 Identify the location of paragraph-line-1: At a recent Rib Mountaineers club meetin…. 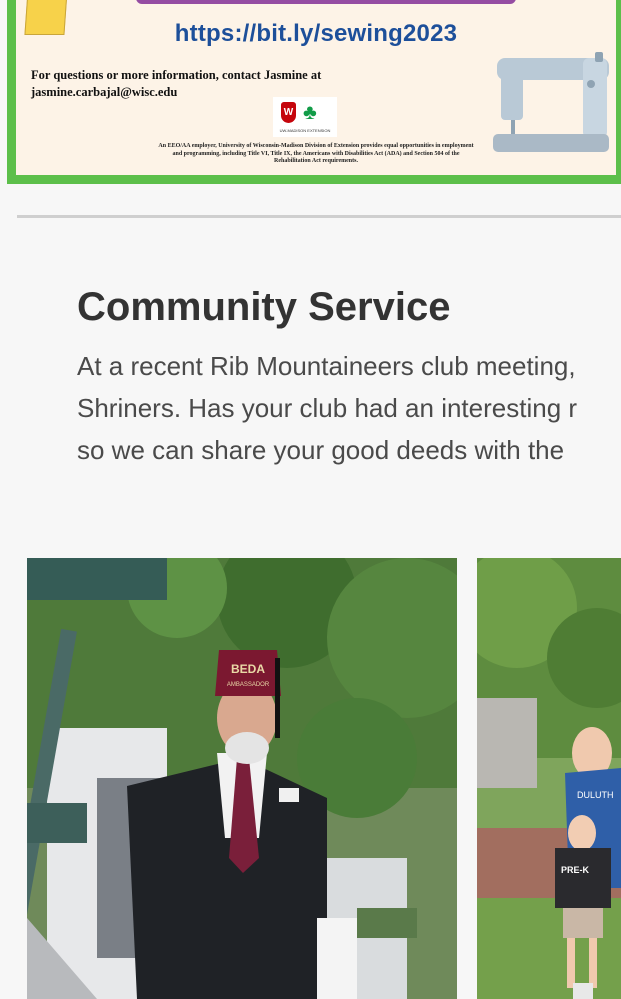
(326, 366).